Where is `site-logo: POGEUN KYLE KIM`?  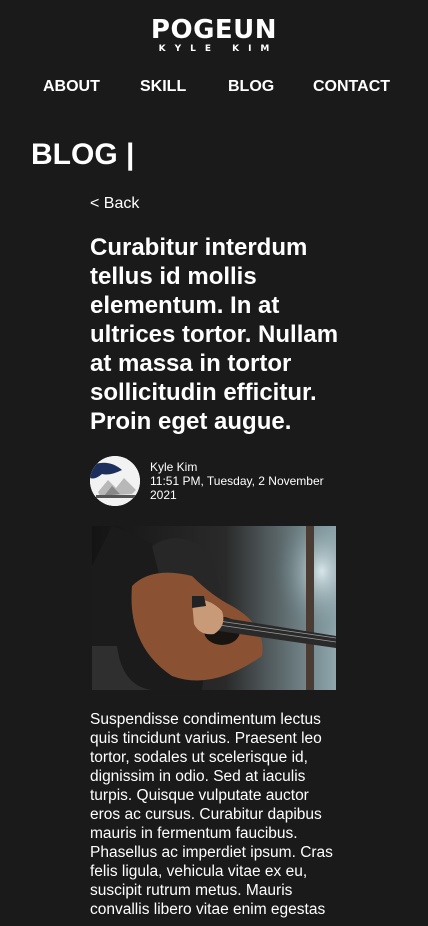
site-logo: POGEUN KYLE KIM is located at coordinates (214, 35).